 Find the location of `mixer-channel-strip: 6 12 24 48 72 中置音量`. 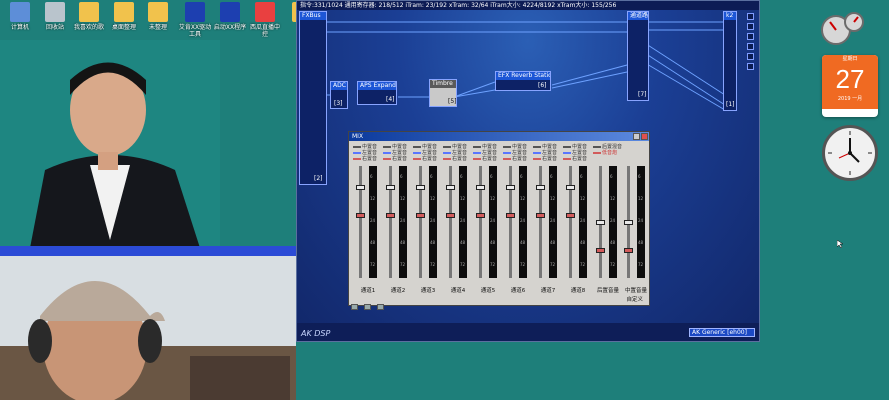

mixer-channel-strip: 6 12 24 48 72 中置音量 is located at coordinates (636, 219).